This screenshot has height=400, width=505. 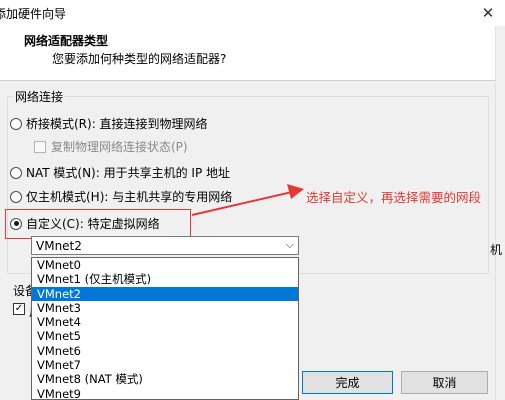 What do you see at coordinates (117, 124) in the screenshot?
I see `radio-bridged-label: 桥接模式(R): 直接连接到物理网络` at bounding box center [117, 124].